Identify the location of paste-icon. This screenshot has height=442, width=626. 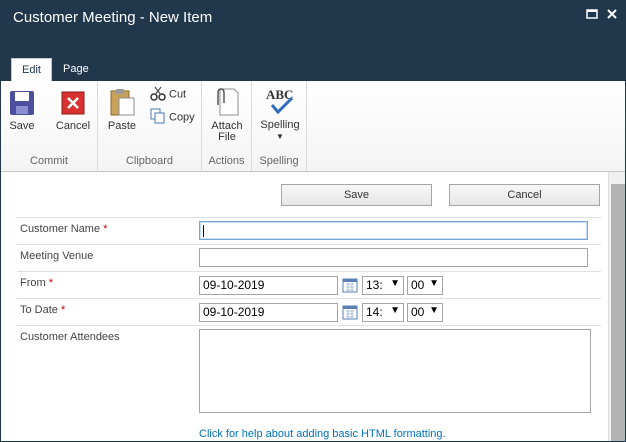
(122, 102).